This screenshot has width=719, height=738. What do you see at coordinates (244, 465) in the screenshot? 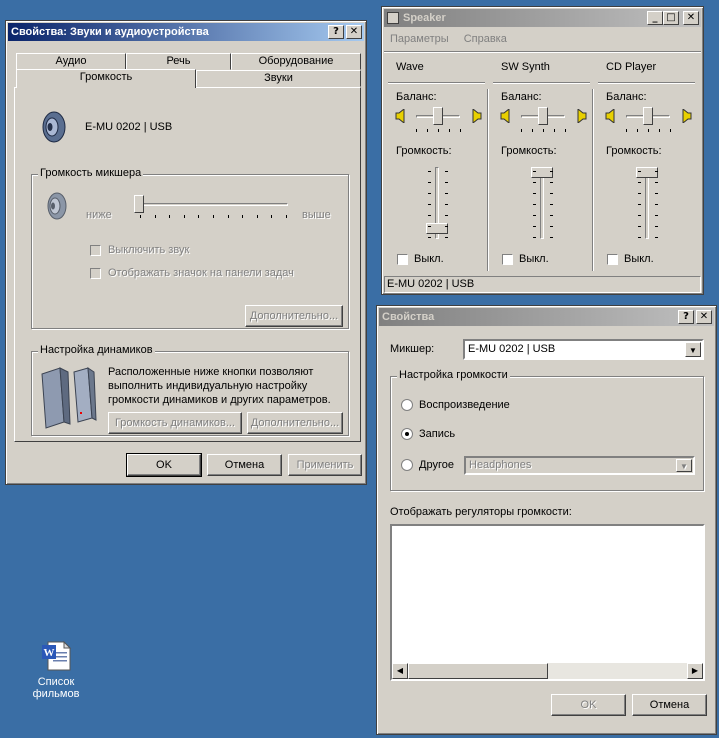
I see `cancel-button: Отмена` at bounding box center [244, 465].